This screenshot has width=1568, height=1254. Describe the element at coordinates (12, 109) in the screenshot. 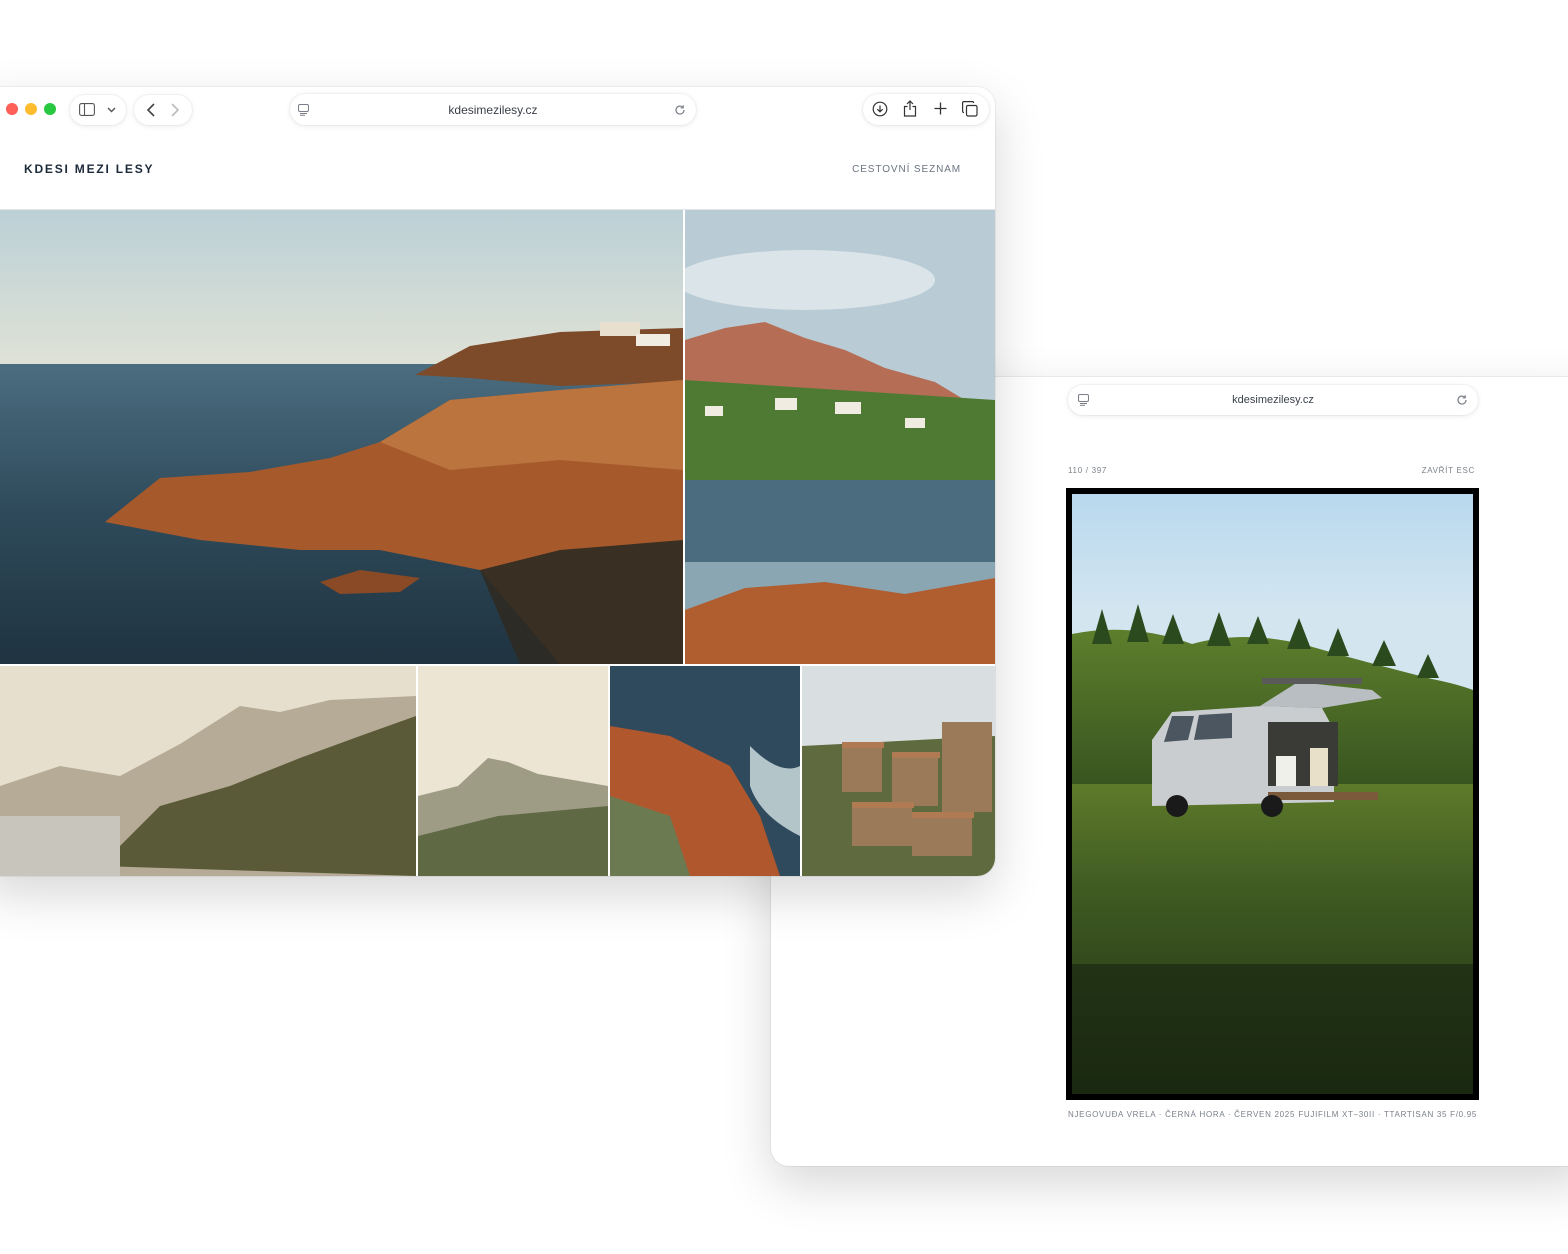

I see `close-window-button` at that location.